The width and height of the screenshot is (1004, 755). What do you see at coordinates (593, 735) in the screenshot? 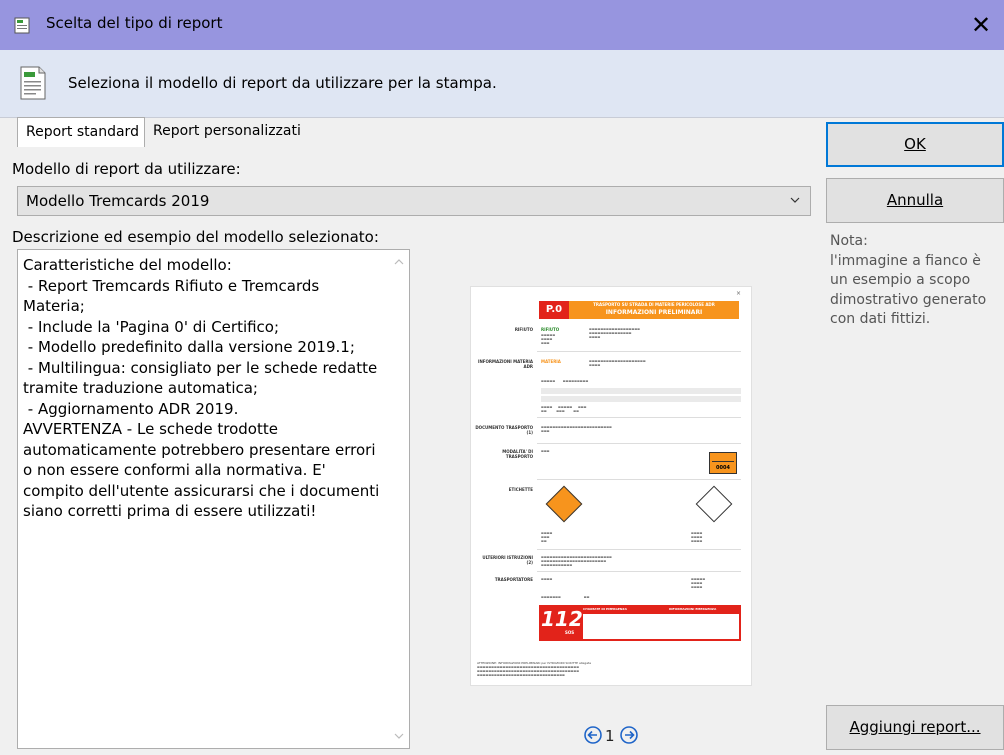
I see `previous-page-icon` at bounding box center [593, 735].